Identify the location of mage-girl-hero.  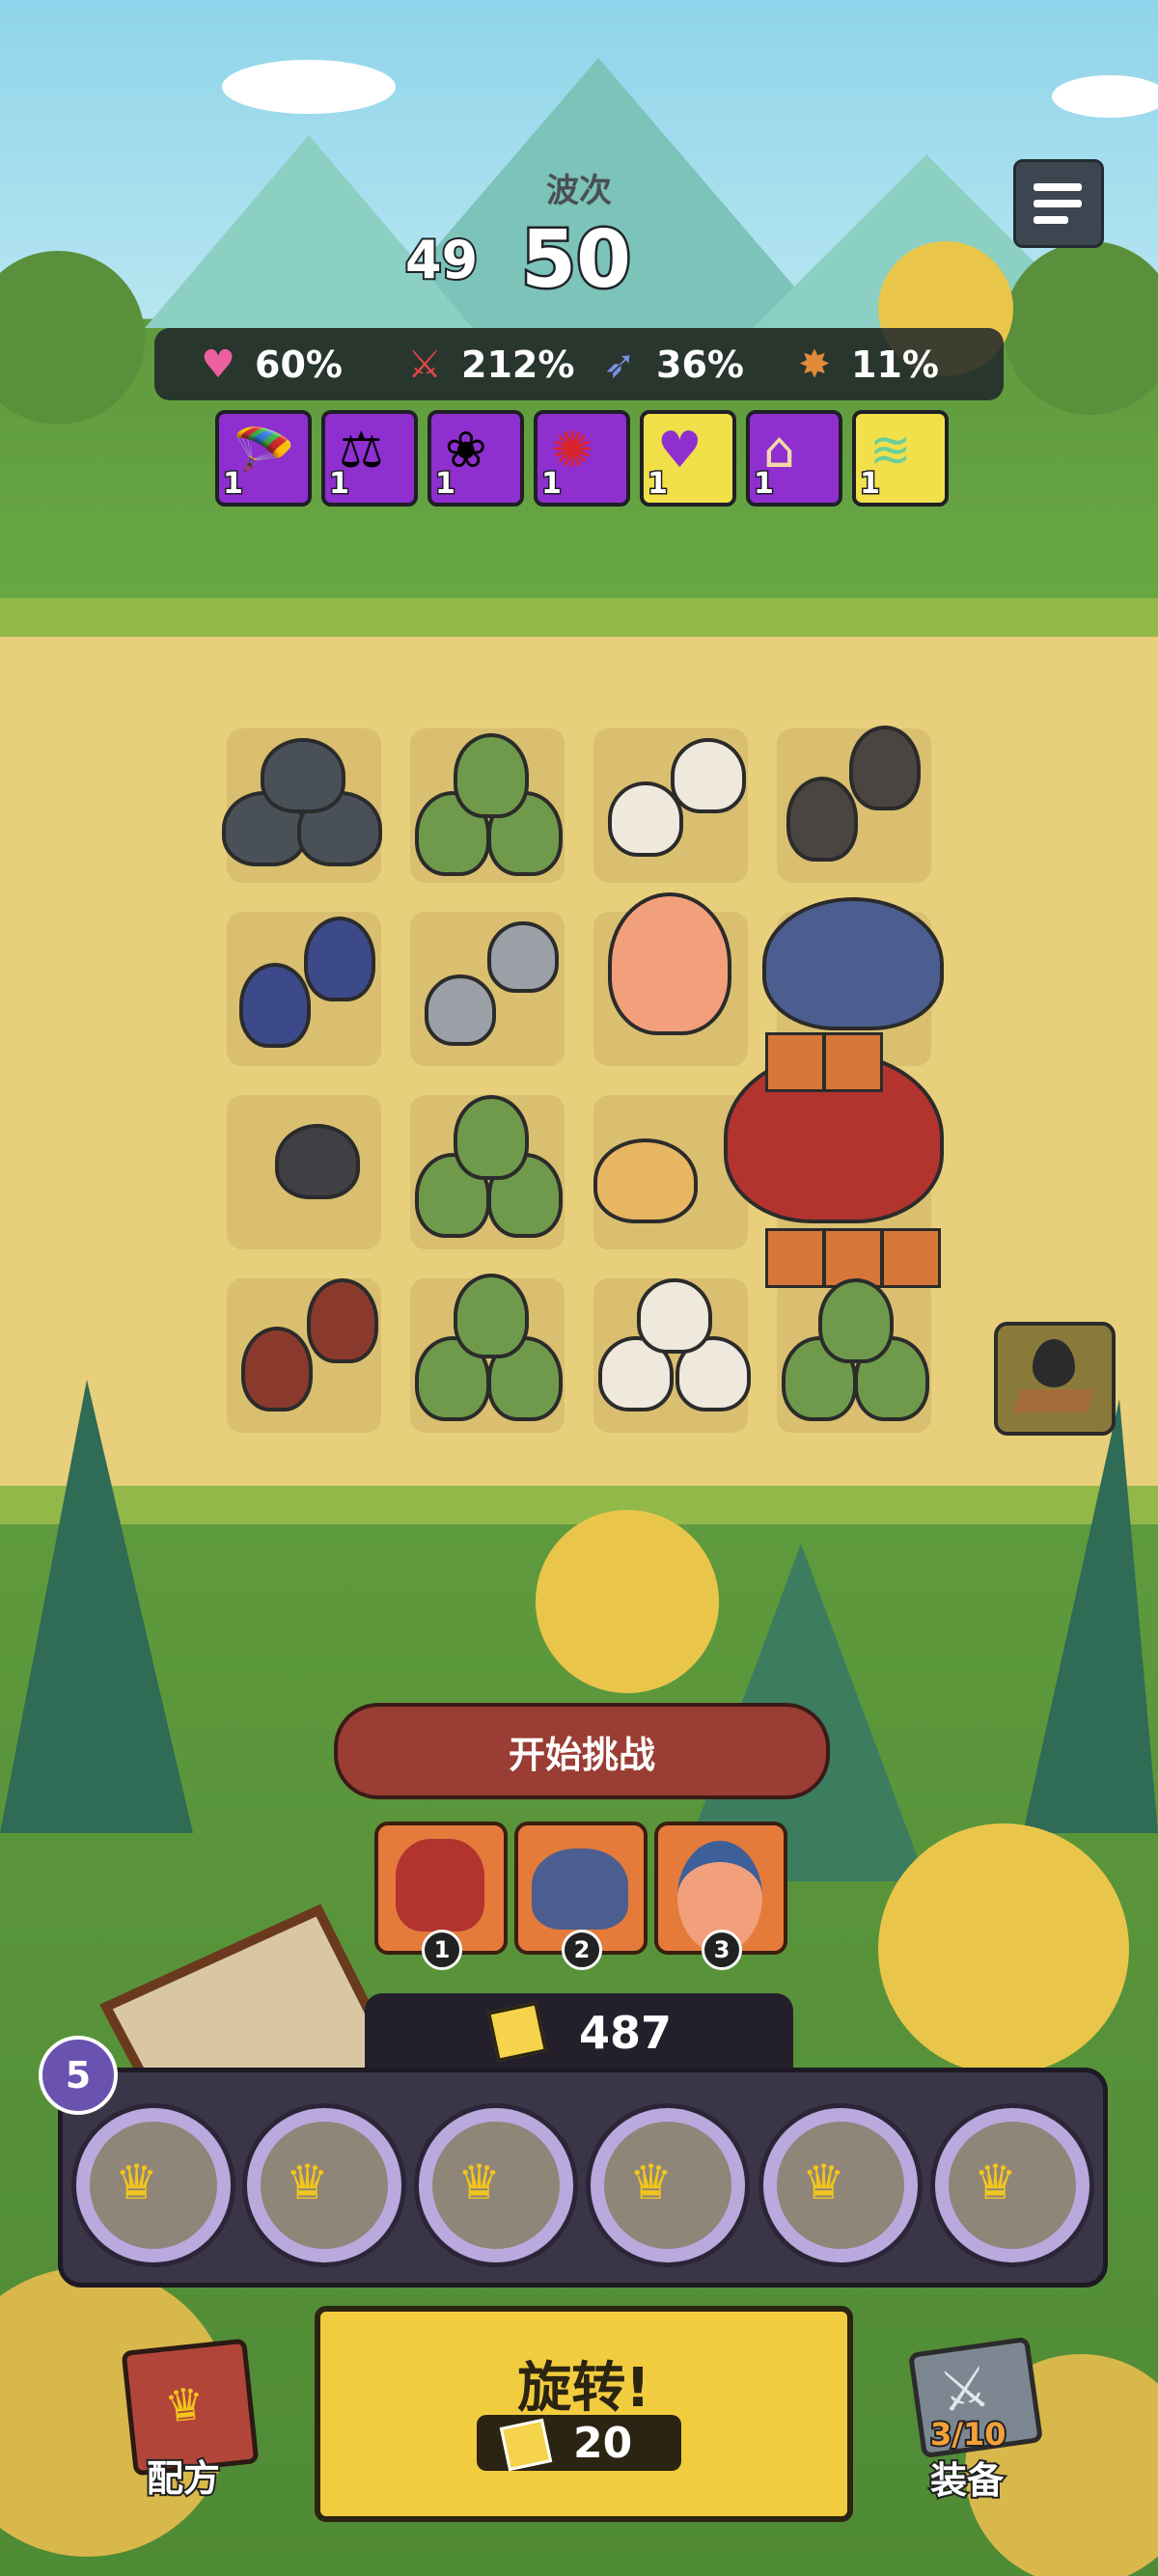
(669, 963).